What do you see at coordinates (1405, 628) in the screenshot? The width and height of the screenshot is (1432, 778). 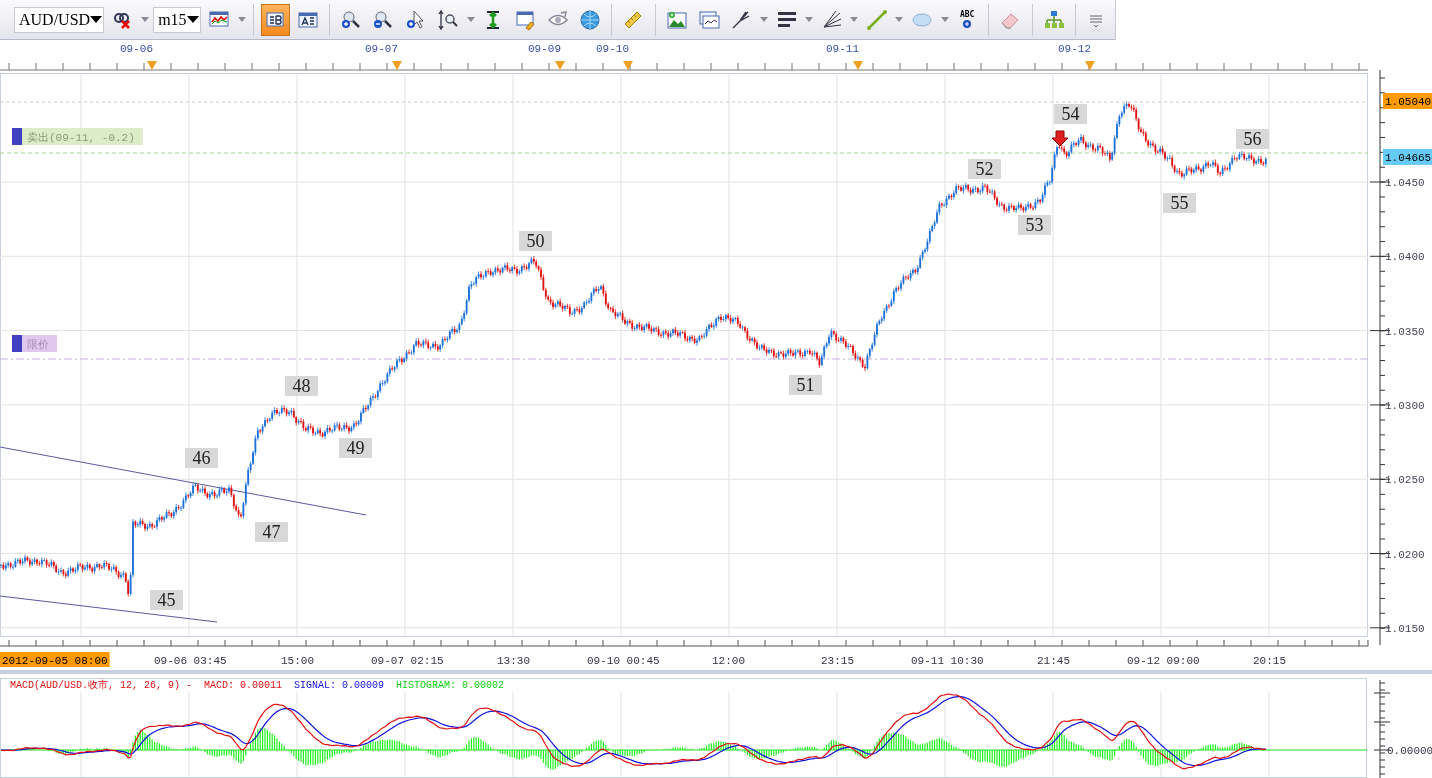 I see `price-label: 1.0150` at bounding box center [1405, 628].